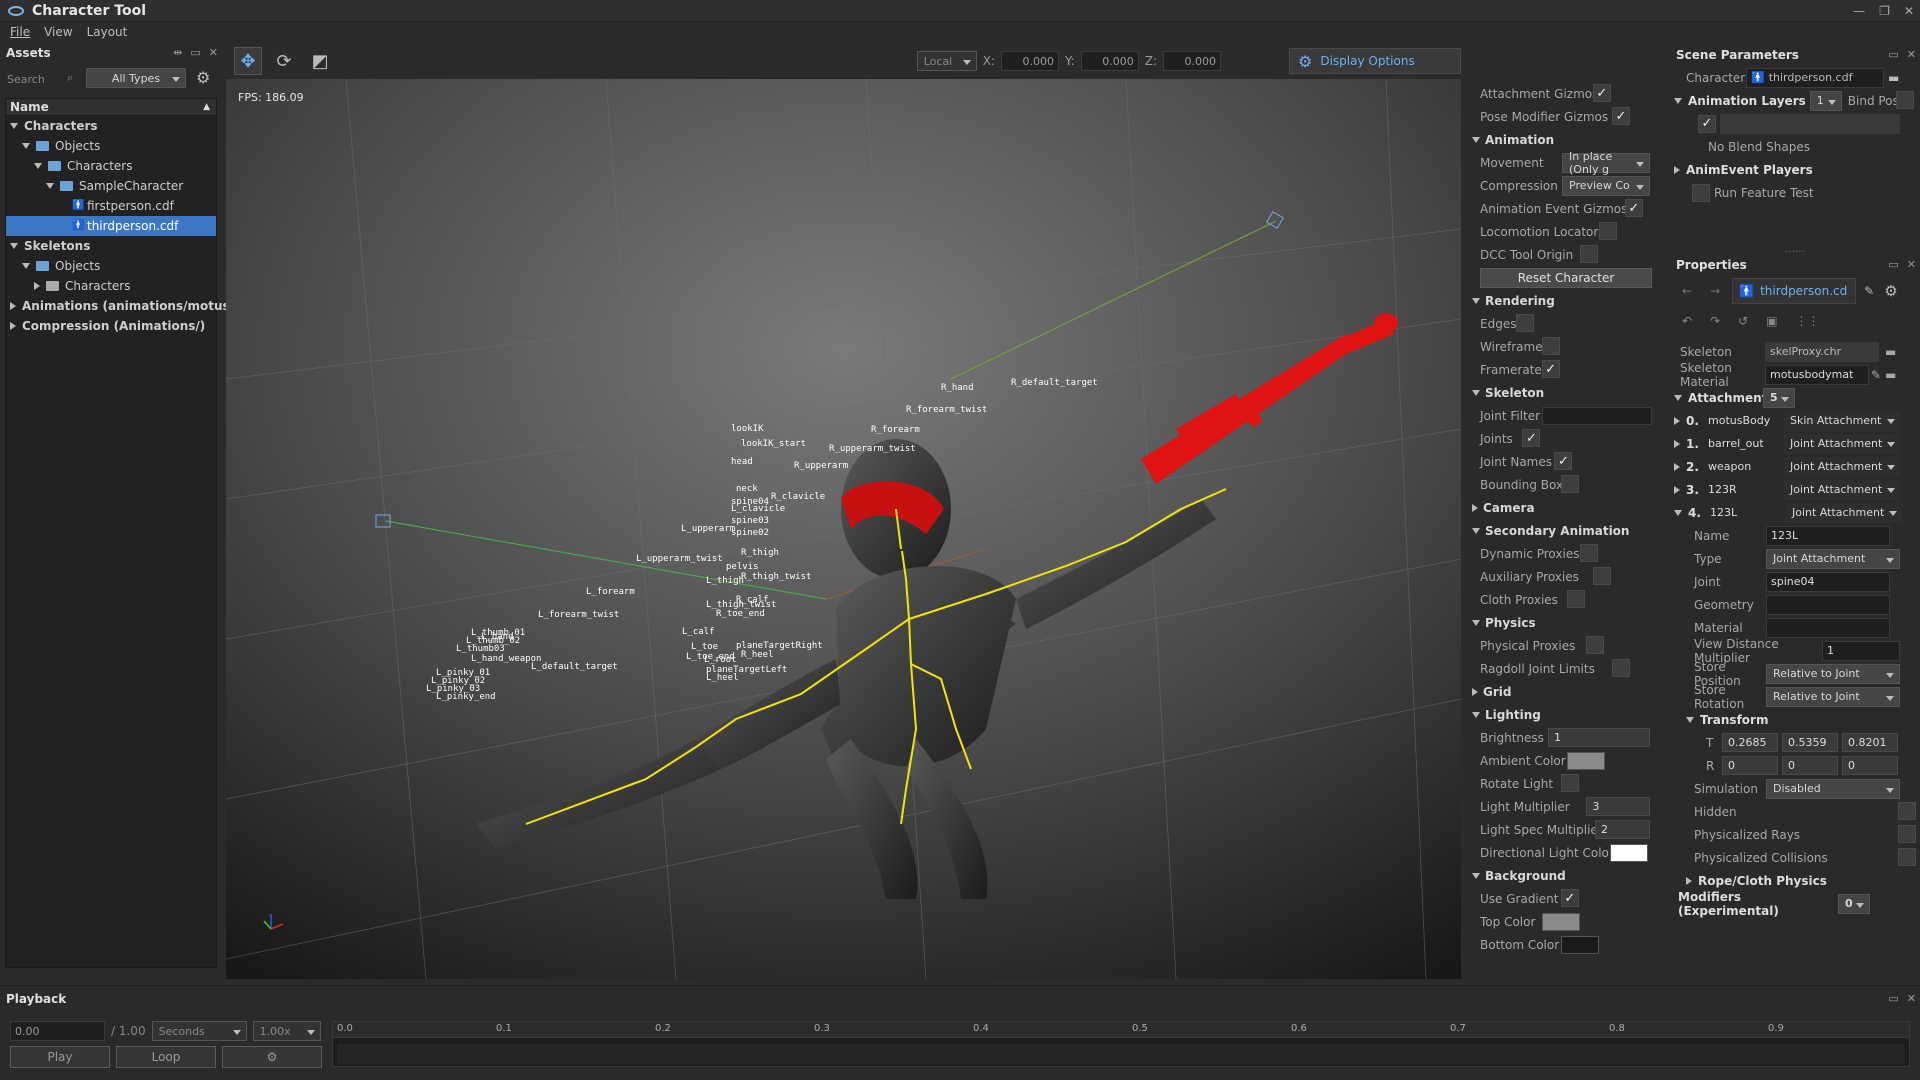 The height and width of the screenshot is (1080, 1920). I want to click on loop-button: Loop, so click(166, 1057).